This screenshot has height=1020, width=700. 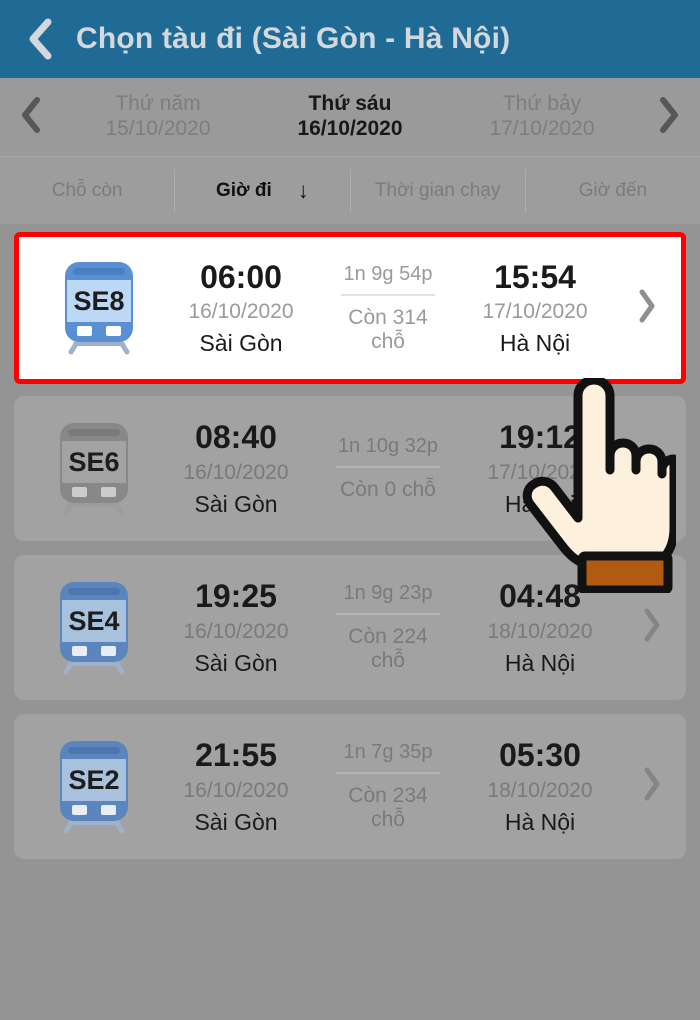 I want to click on sort-bar: Chỗ còn Giờ đi ↓ Thời gian chạy Giờ đến, so click(x=350, y=190).